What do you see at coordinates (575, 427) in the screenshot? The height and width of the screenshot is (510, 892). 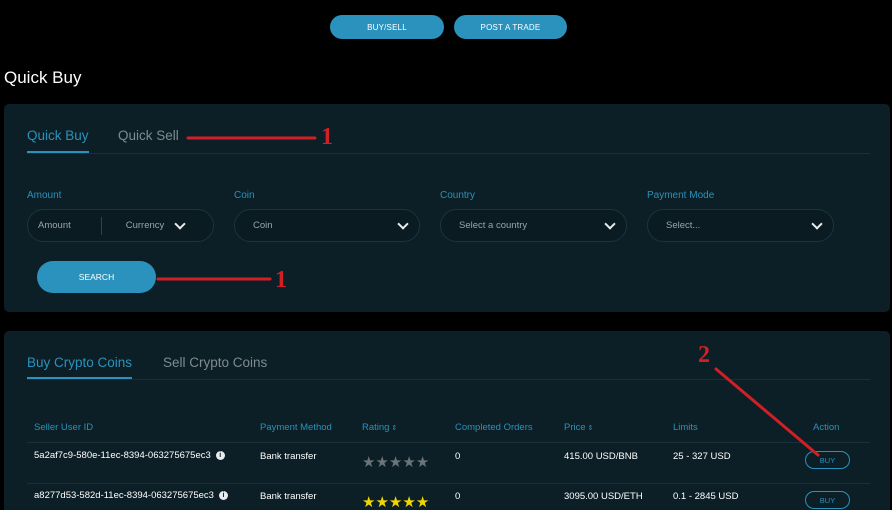 I see `header-price-label: Price` at bounding box center [575, 427].